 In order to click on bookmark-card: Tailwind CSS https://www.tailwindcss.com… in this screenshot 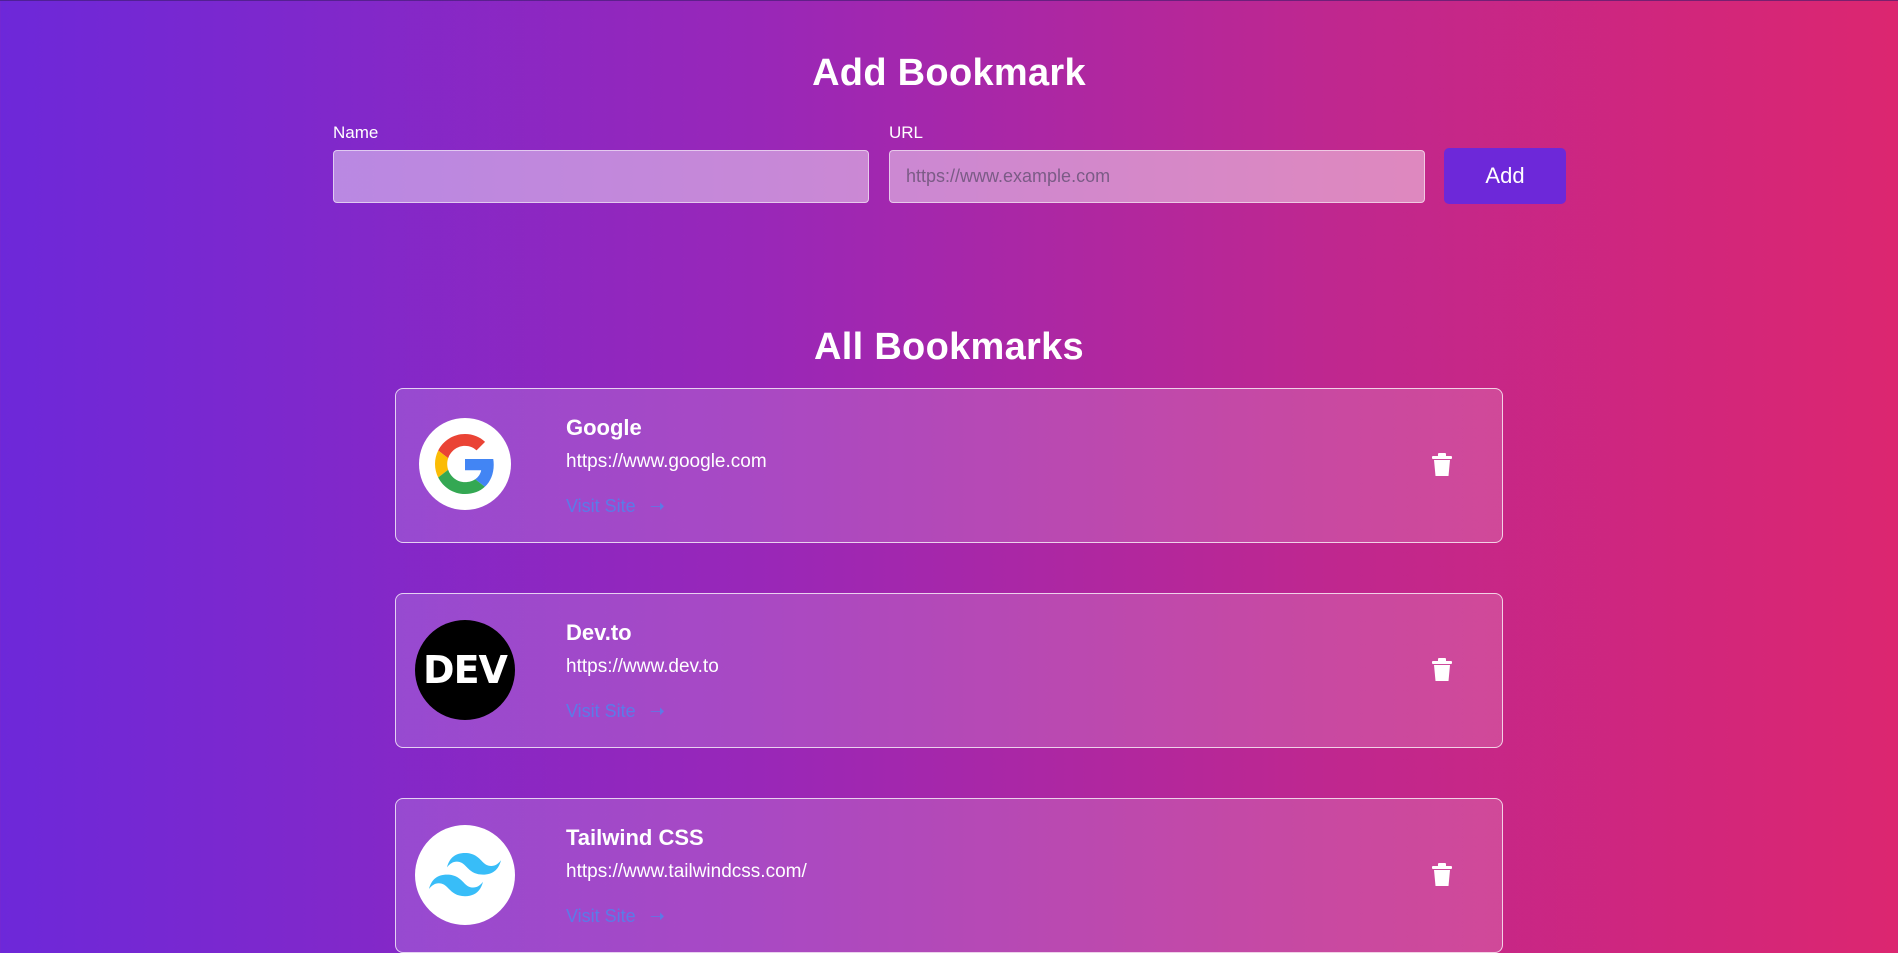, I will do `click(949, 875)`.